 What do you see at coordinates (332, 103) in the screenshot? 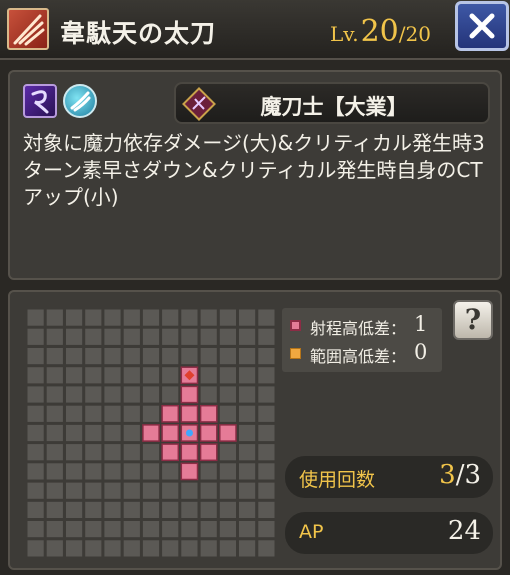
I see `job-badge: 魔刀士【大業】` at bounding box center [332, 103].